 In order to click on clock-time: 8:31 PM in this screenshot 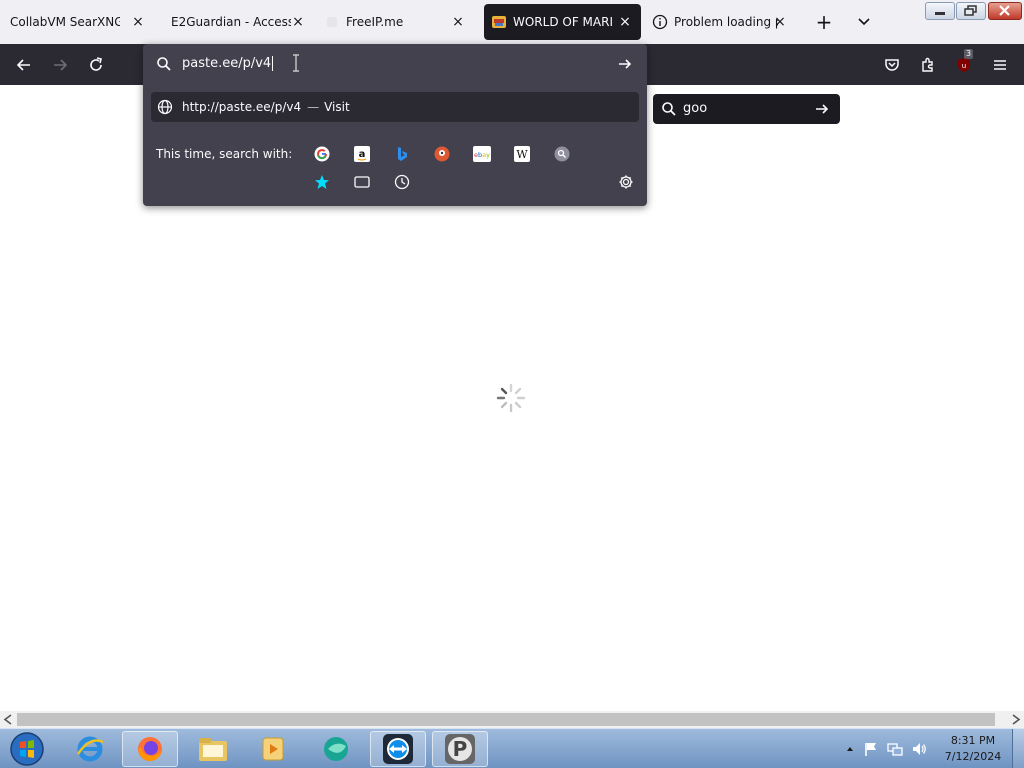, I will do `click(973, 740)`.